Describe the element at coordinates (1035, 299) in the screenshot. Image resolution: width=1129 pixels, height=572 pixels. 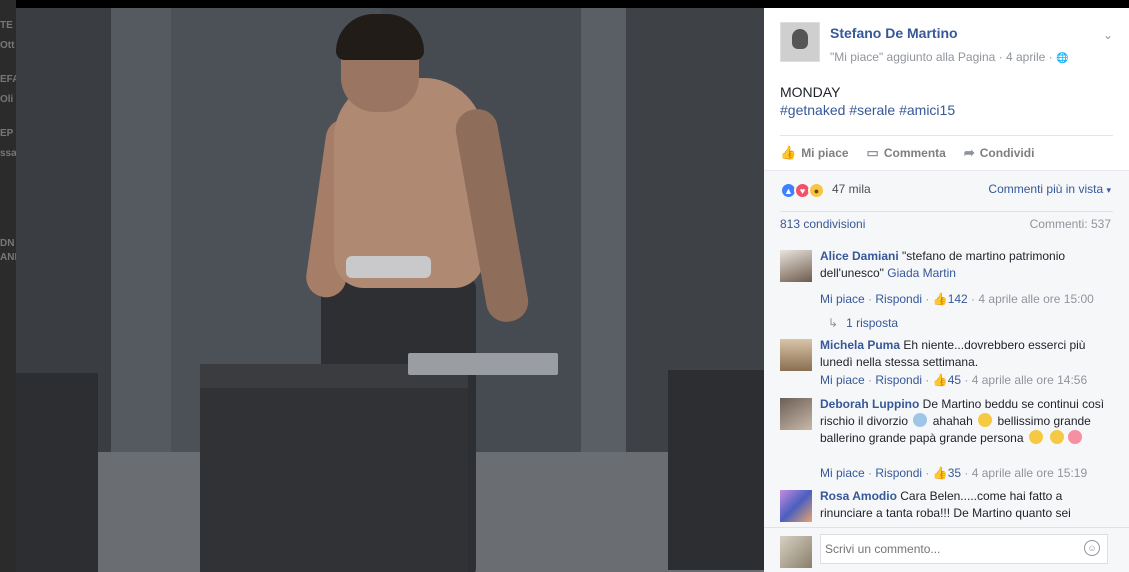
I see `comment-time: 4 aprile alle ore 15:00` at that location.